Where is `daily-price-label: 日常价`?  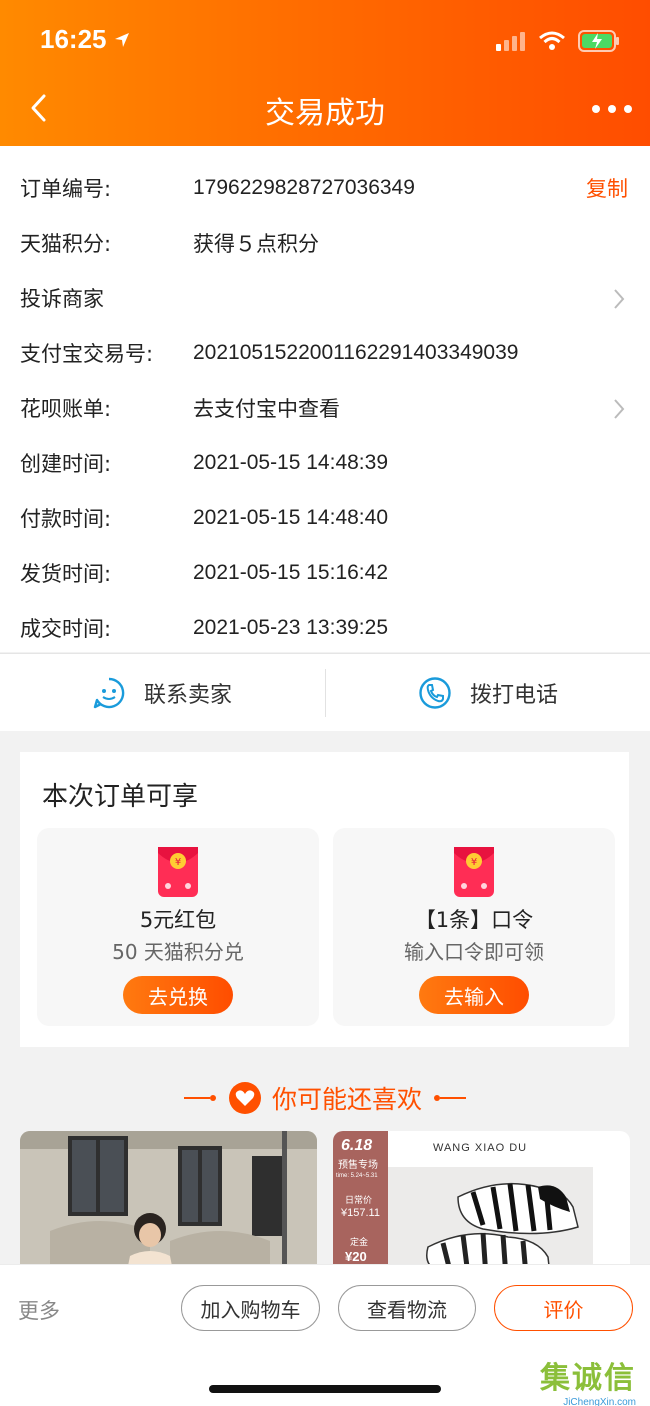 daily-price-label: 日常价 is located at coordinates (359, 1201).